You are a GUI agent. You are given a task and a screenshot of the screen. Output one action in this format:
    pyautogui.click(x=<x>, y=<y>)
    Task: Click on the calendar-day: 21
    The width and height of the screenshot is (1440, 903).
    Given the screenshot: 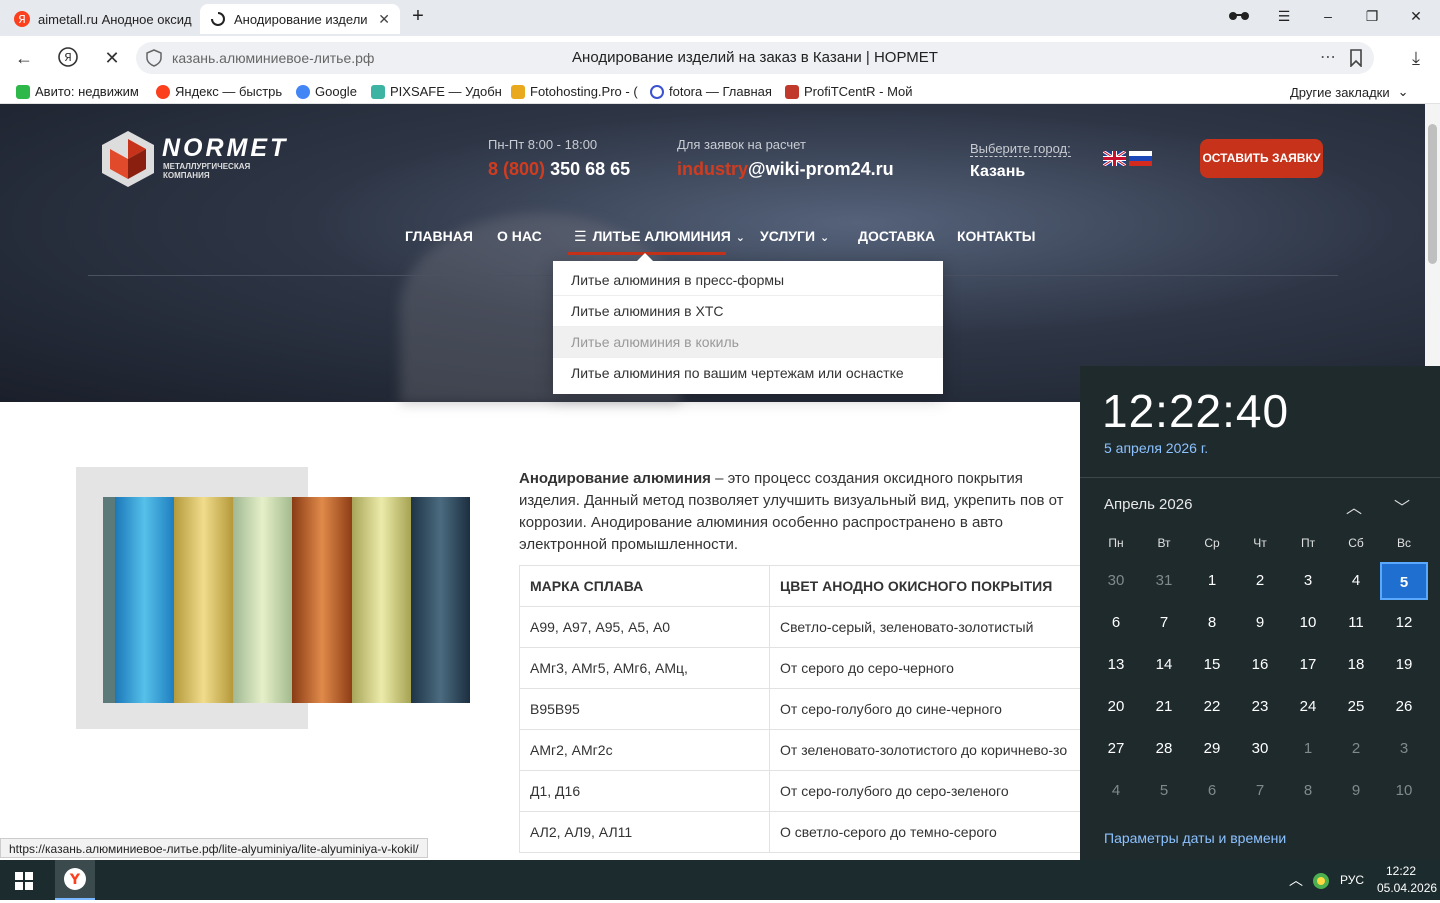 What is the action you would take?
    pyautogui.click(x=1164, y=707)
    